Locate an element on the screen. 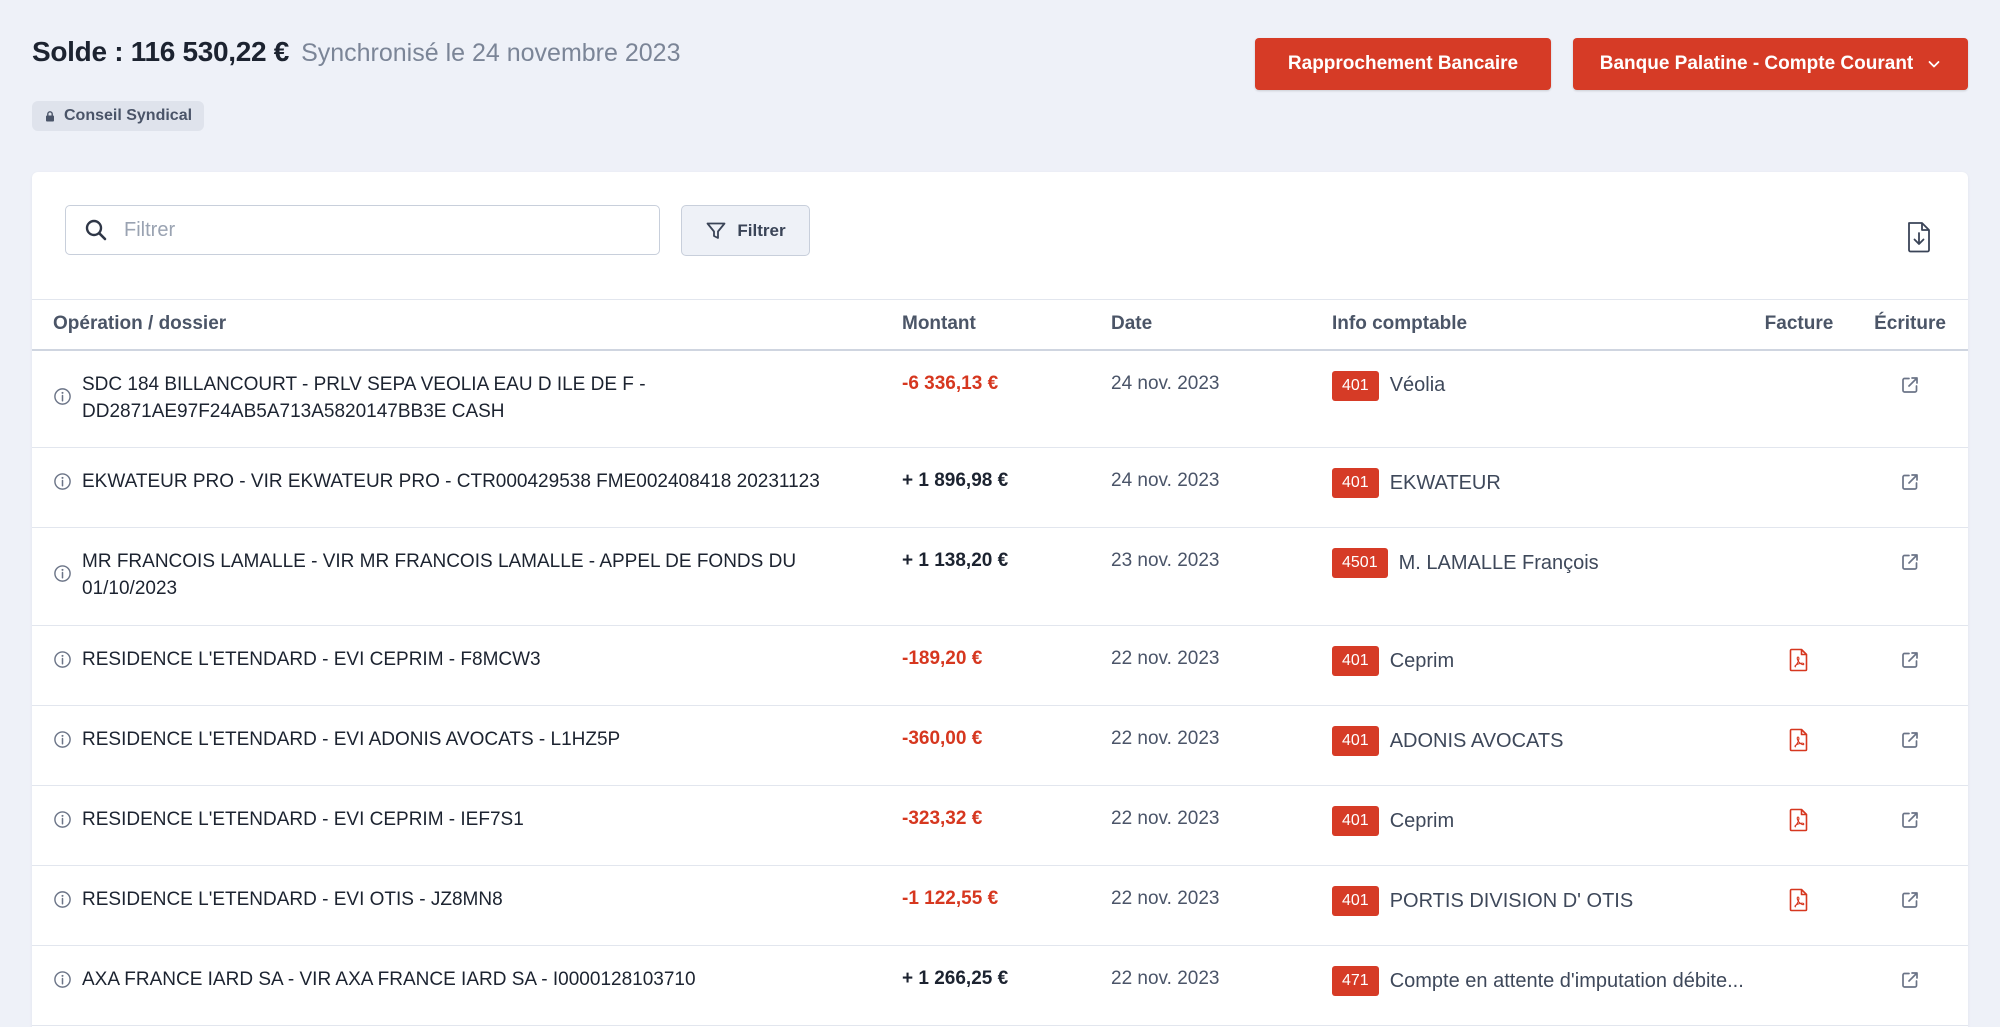 This screenshot has width=2000, height=1027. col-invoice: Facture is located at coordinates (1799, 324).